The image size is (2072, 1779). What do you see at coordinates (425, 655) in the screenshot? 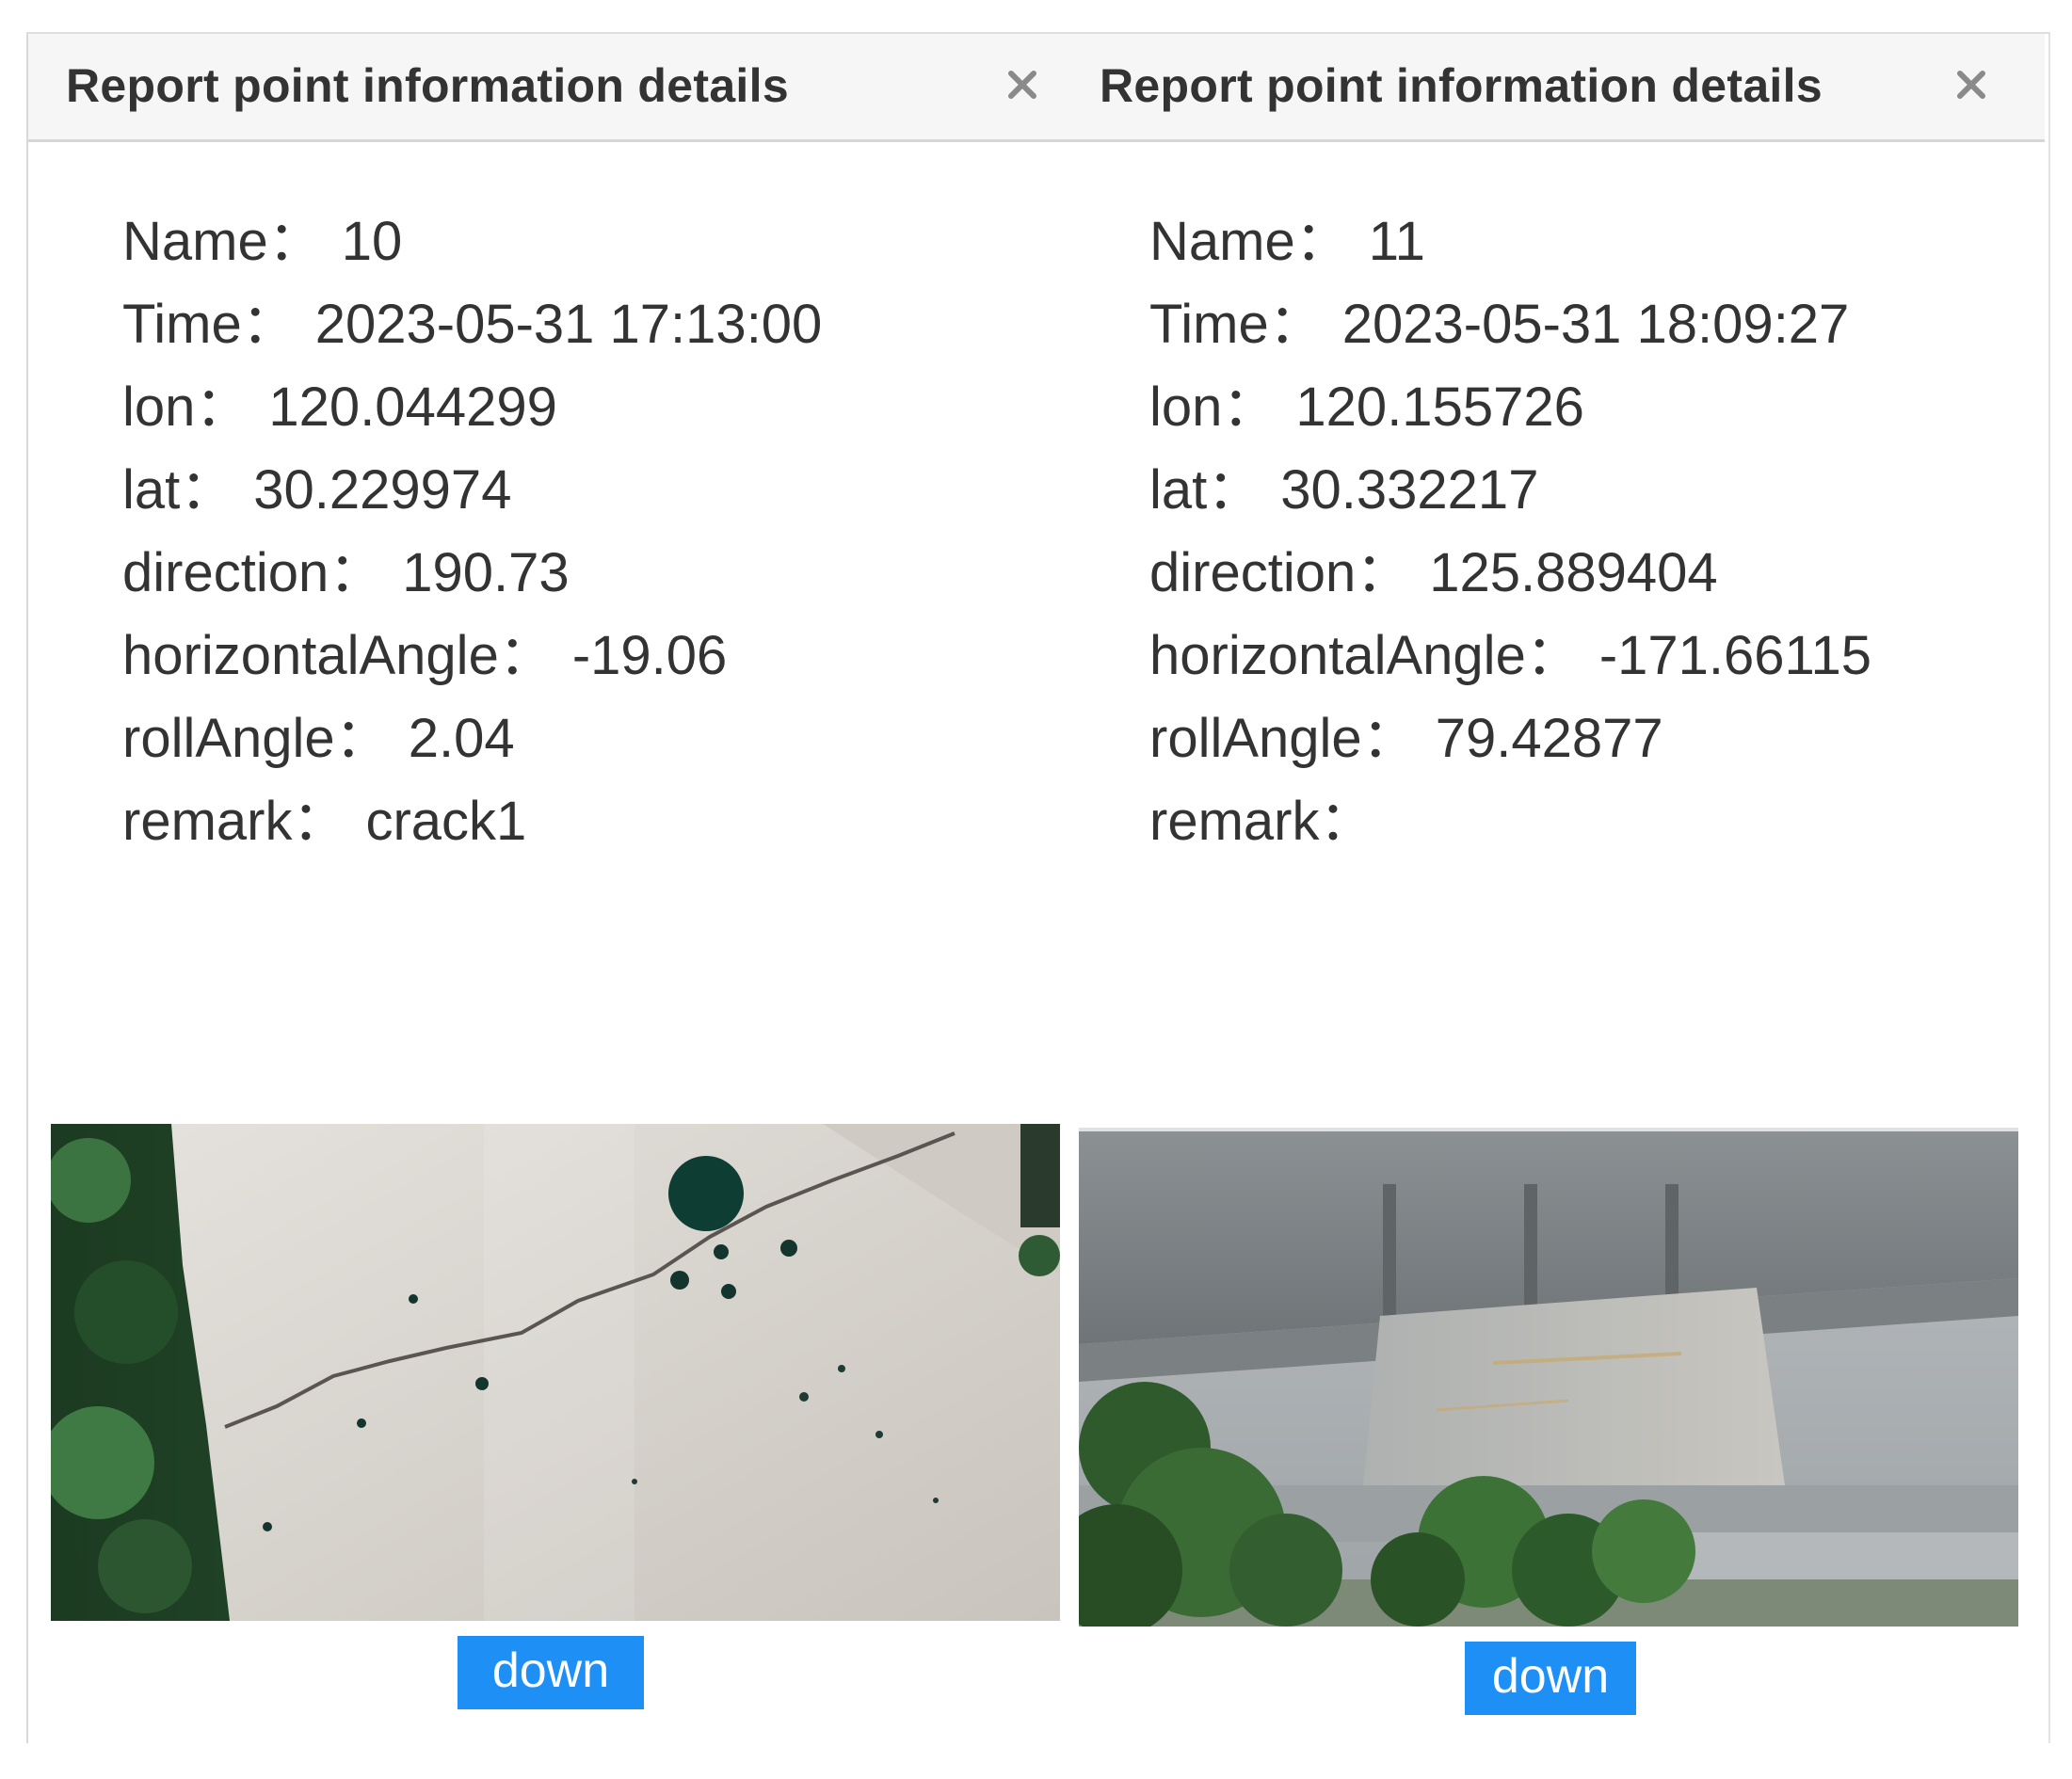
I see `field-horizontal-angle: horizontalAngle： -19.06` at bounding box center [425, 655].